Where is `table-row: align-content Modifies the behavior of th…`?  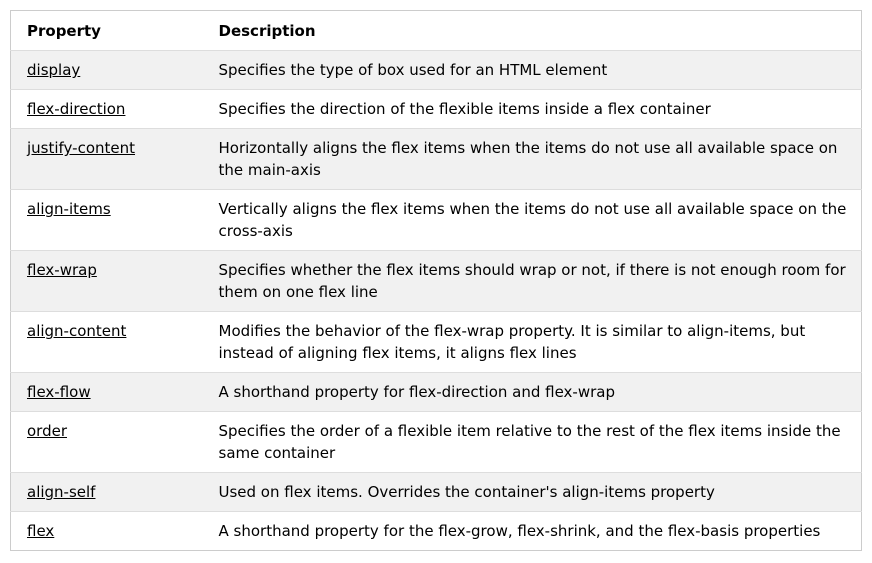
table-row: align-content Modifies the behavior of th… is located at coordinates (436, 342).